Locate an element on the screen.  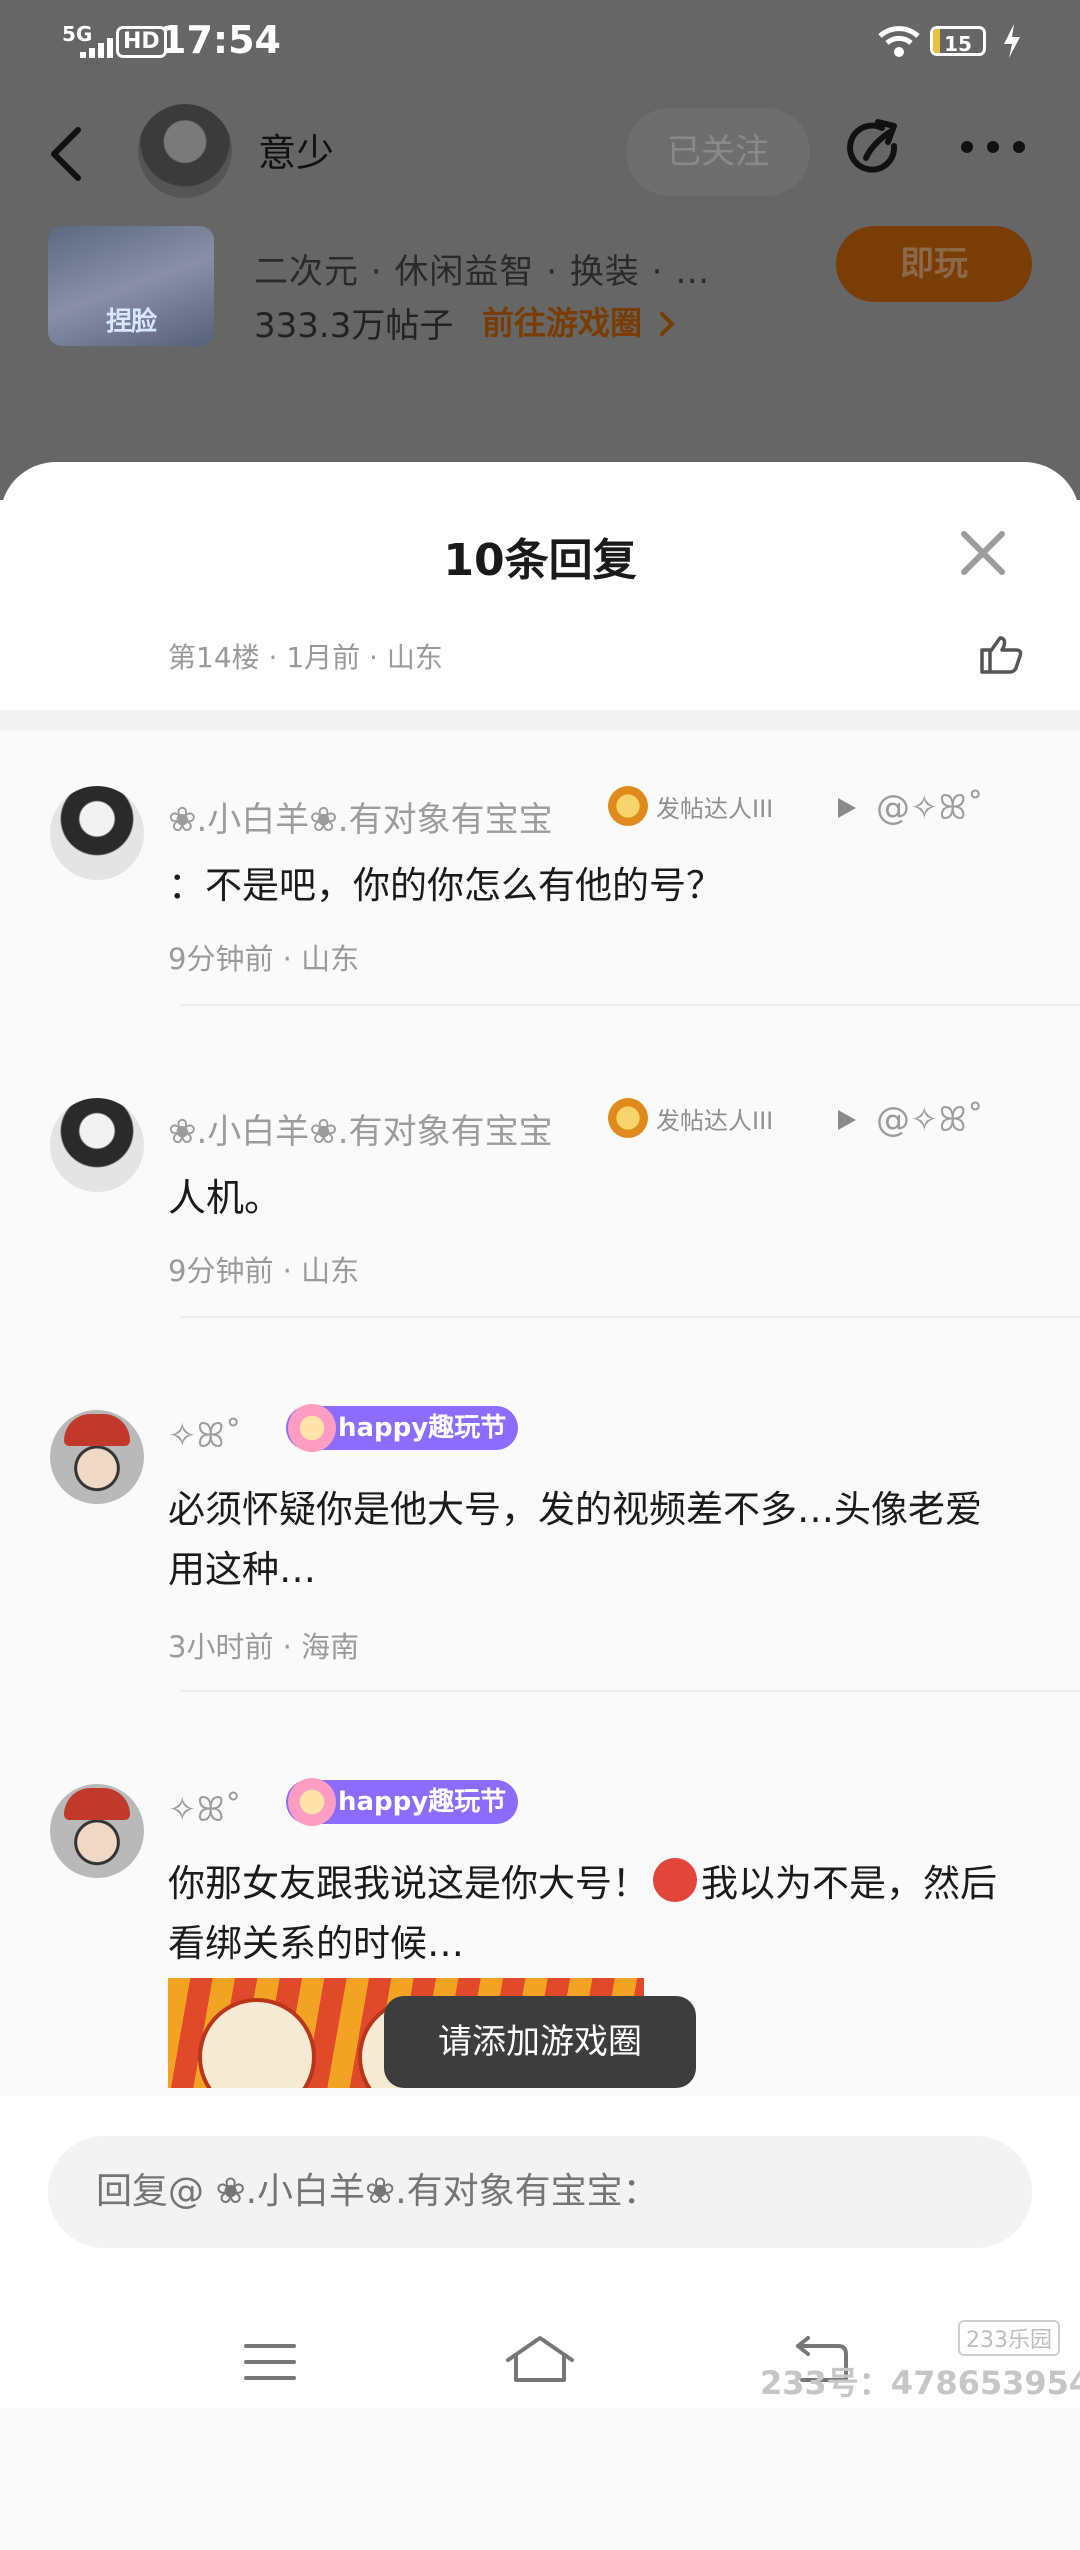
author-name: 意少 is located at coordinates (296, 149).